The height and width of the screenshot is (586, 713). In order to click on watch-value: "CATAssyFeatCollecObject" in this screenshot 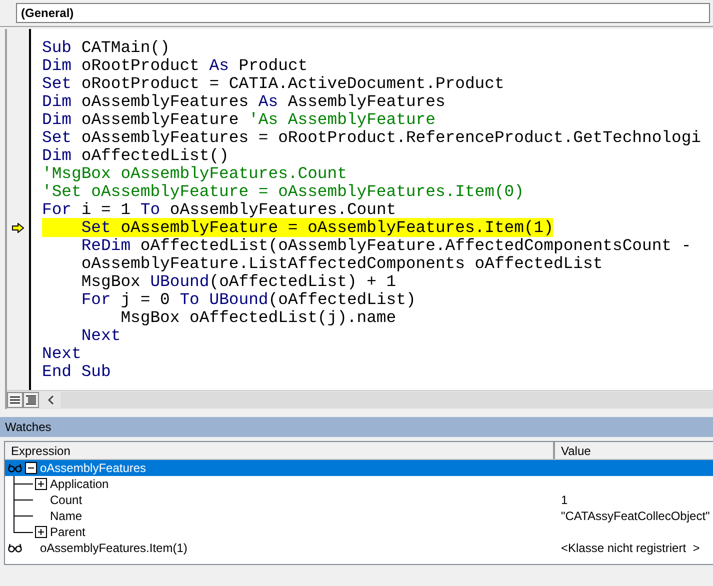, I will do `click(635, 516)`.